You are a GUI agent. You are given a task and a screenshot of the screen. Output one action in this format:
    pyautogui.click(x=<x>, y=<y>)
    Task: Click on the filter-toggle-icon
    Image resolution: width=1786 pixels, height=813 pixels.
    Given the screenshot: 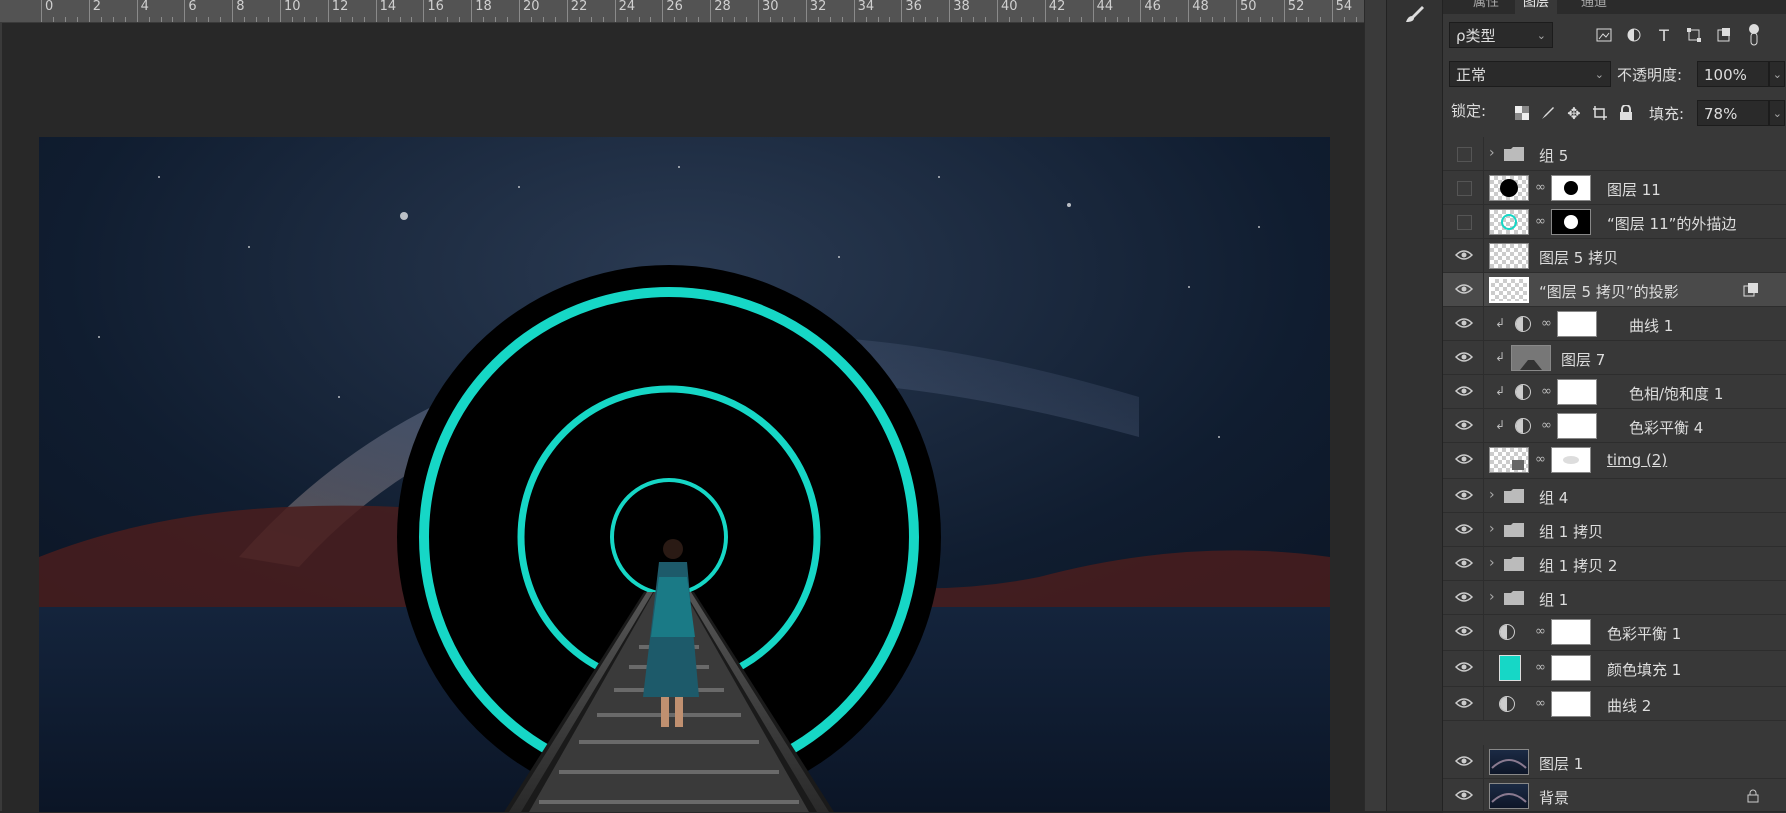 What is the action you would take?
    pyautogui.click(x=1754, y=35)
    